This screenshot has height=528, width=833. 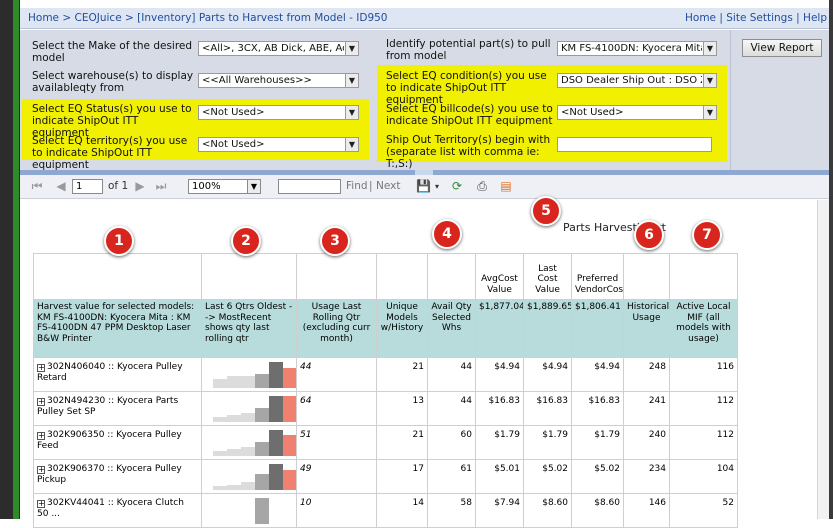 I want to click on part-cell: +302K906350 :: Kyocera Pulley Feed, so click(x=117, y=442).